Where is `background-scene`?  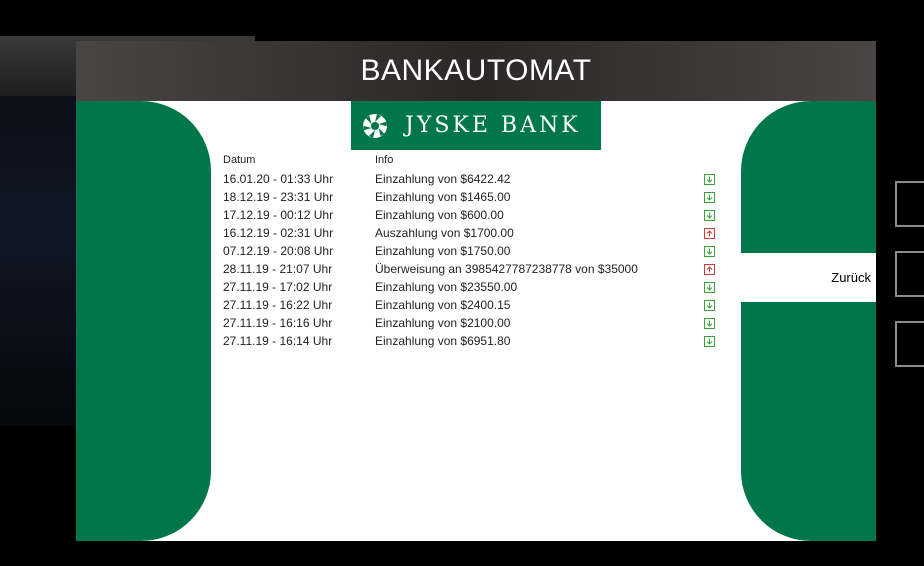 background-scene is located at coordinates (38, 261).